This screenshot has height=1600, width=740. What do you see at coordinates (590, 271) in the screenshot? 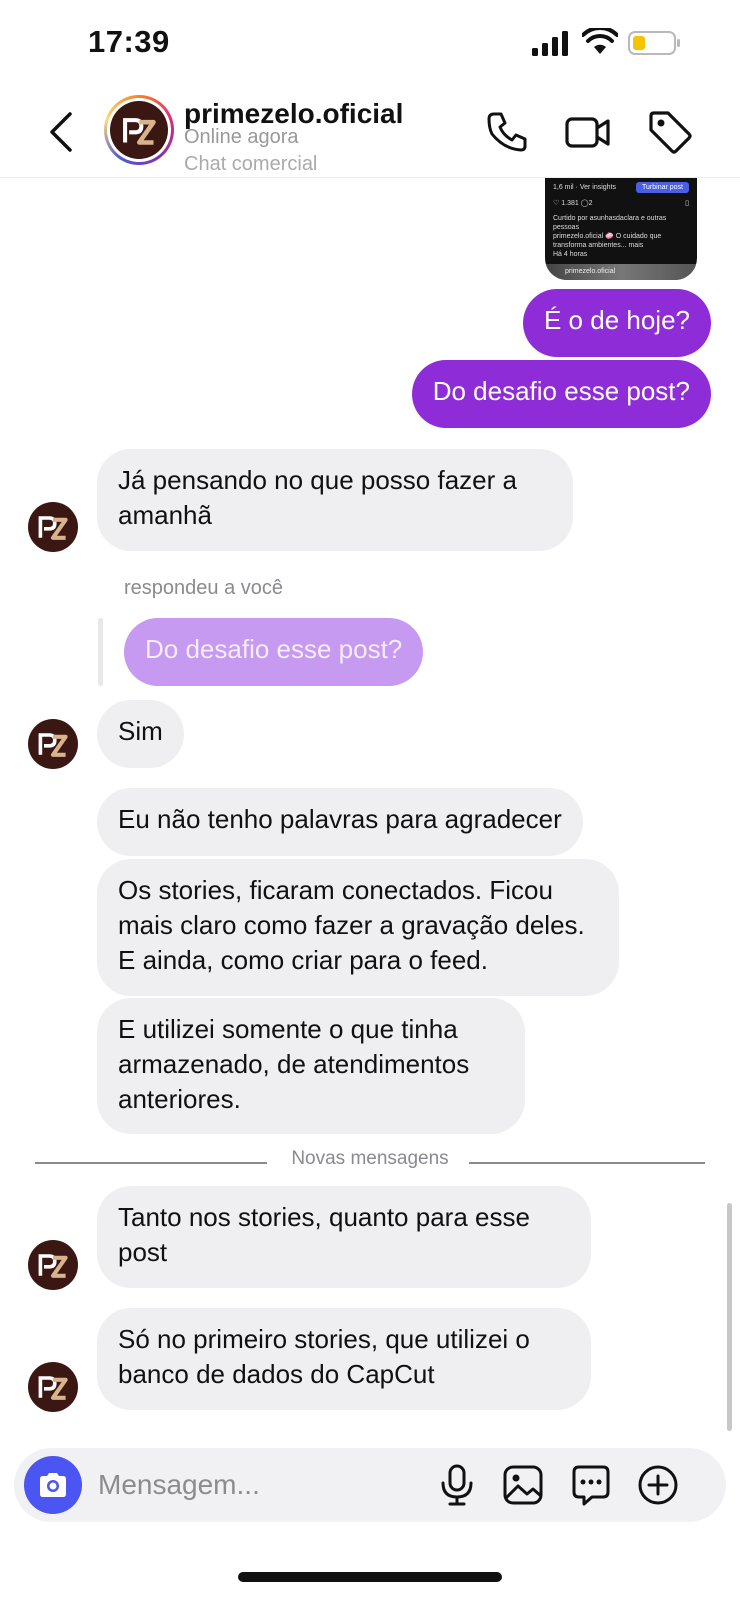
I see `next-post-caption: primezelo.oficial` at bounding box center [590, 271].